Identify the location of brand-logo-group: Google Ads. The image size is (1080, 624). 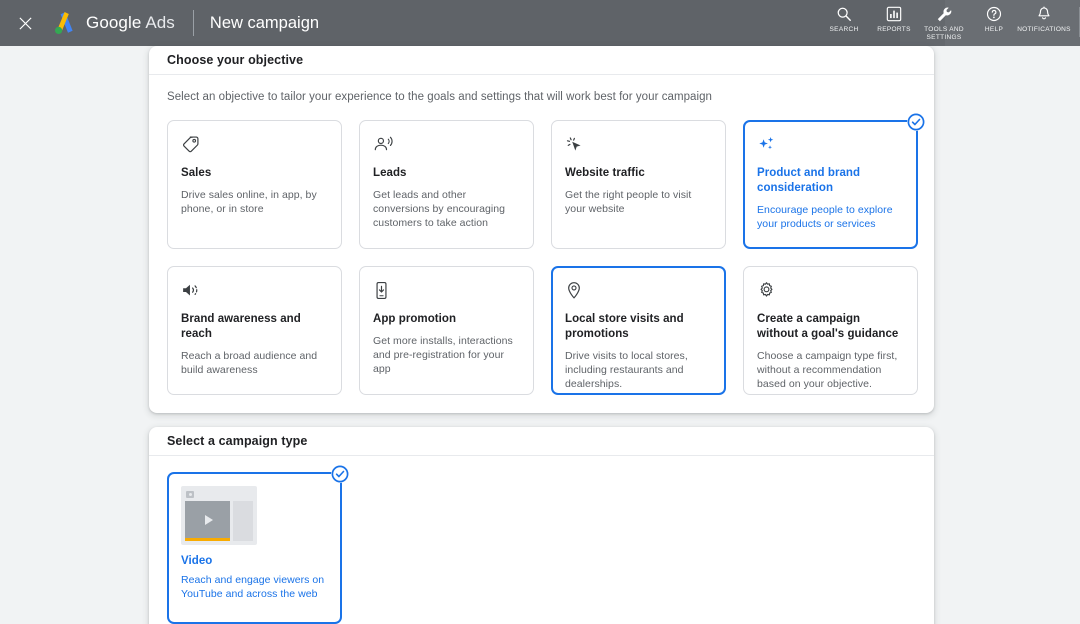
(113, 23).